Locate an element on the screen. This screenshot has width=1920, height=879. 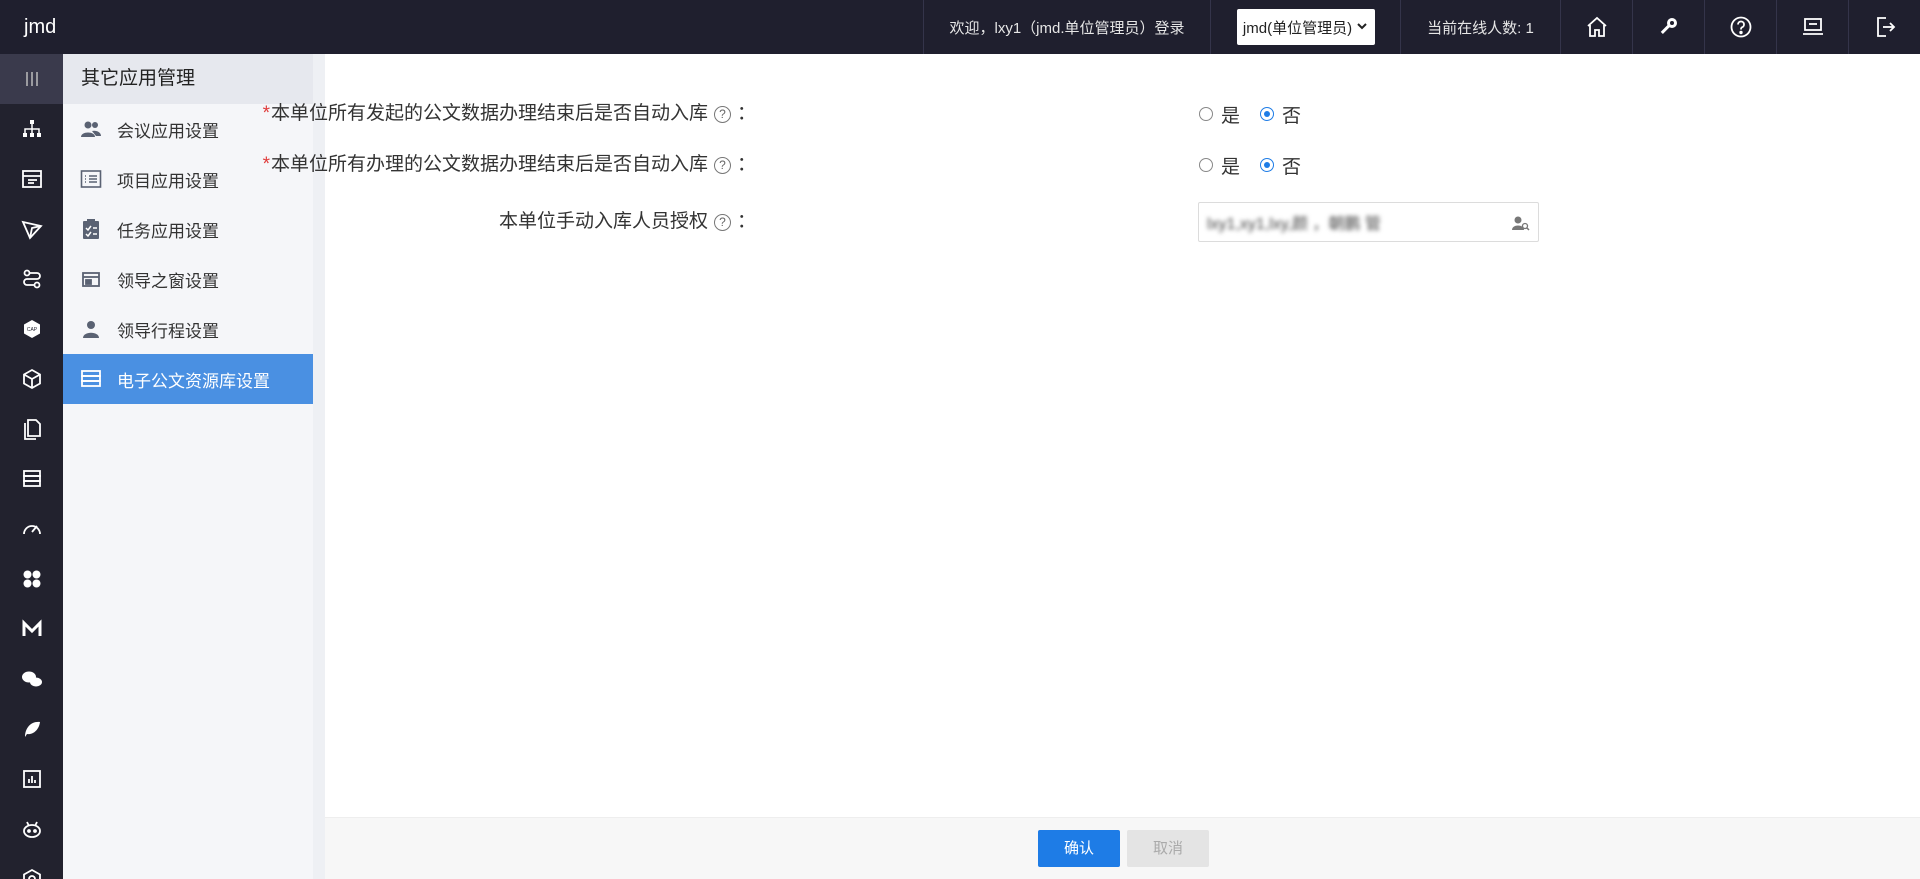
form-label: * 本单位所有办理的公文数据办理结束后是否自动入库 ? ： is located at coordinates (509, 165).